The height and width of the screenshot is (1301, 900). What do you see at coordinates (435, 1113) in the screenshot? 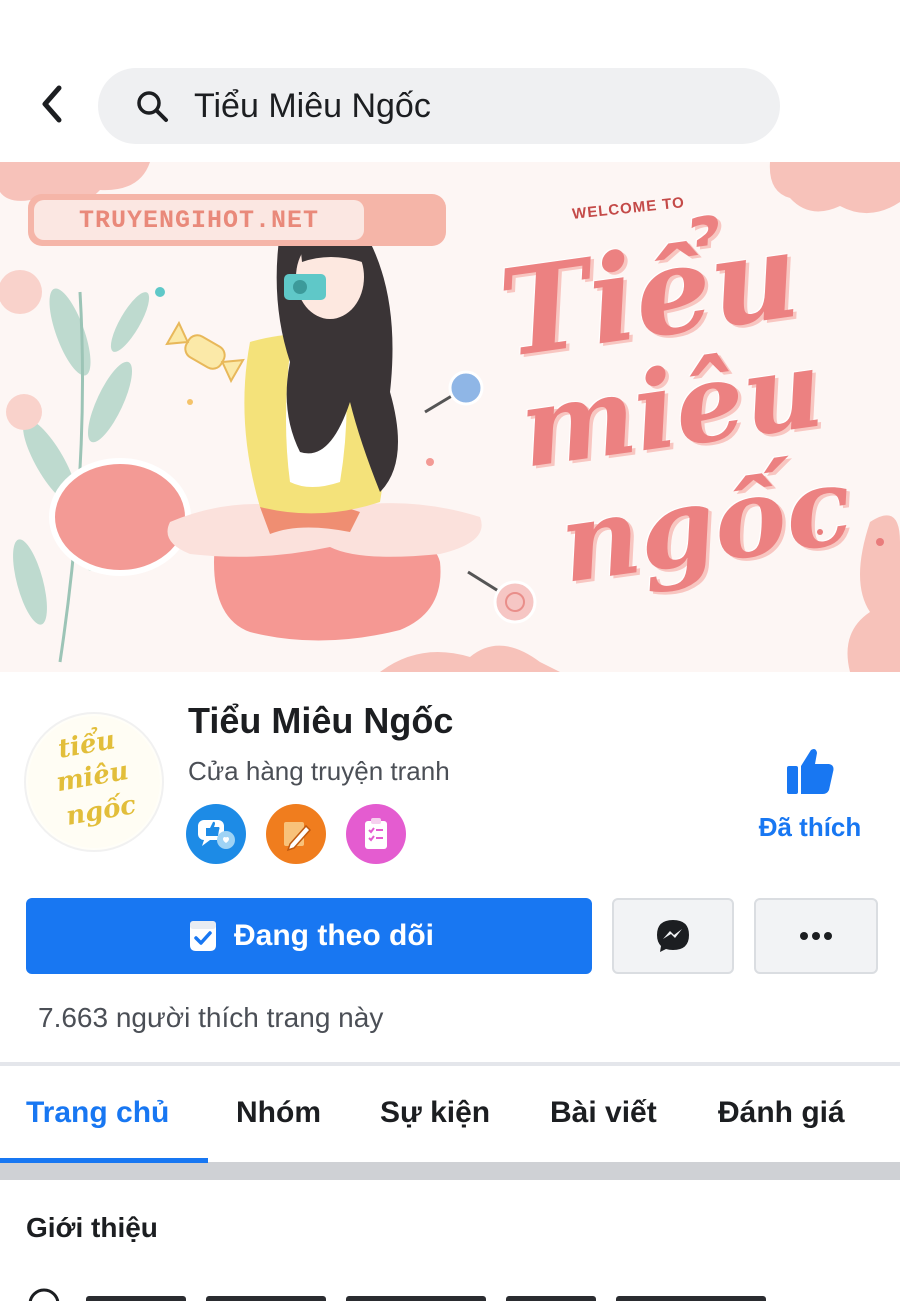
I see `tab-events: Sự kiện` at bounding box center [435, 1113].